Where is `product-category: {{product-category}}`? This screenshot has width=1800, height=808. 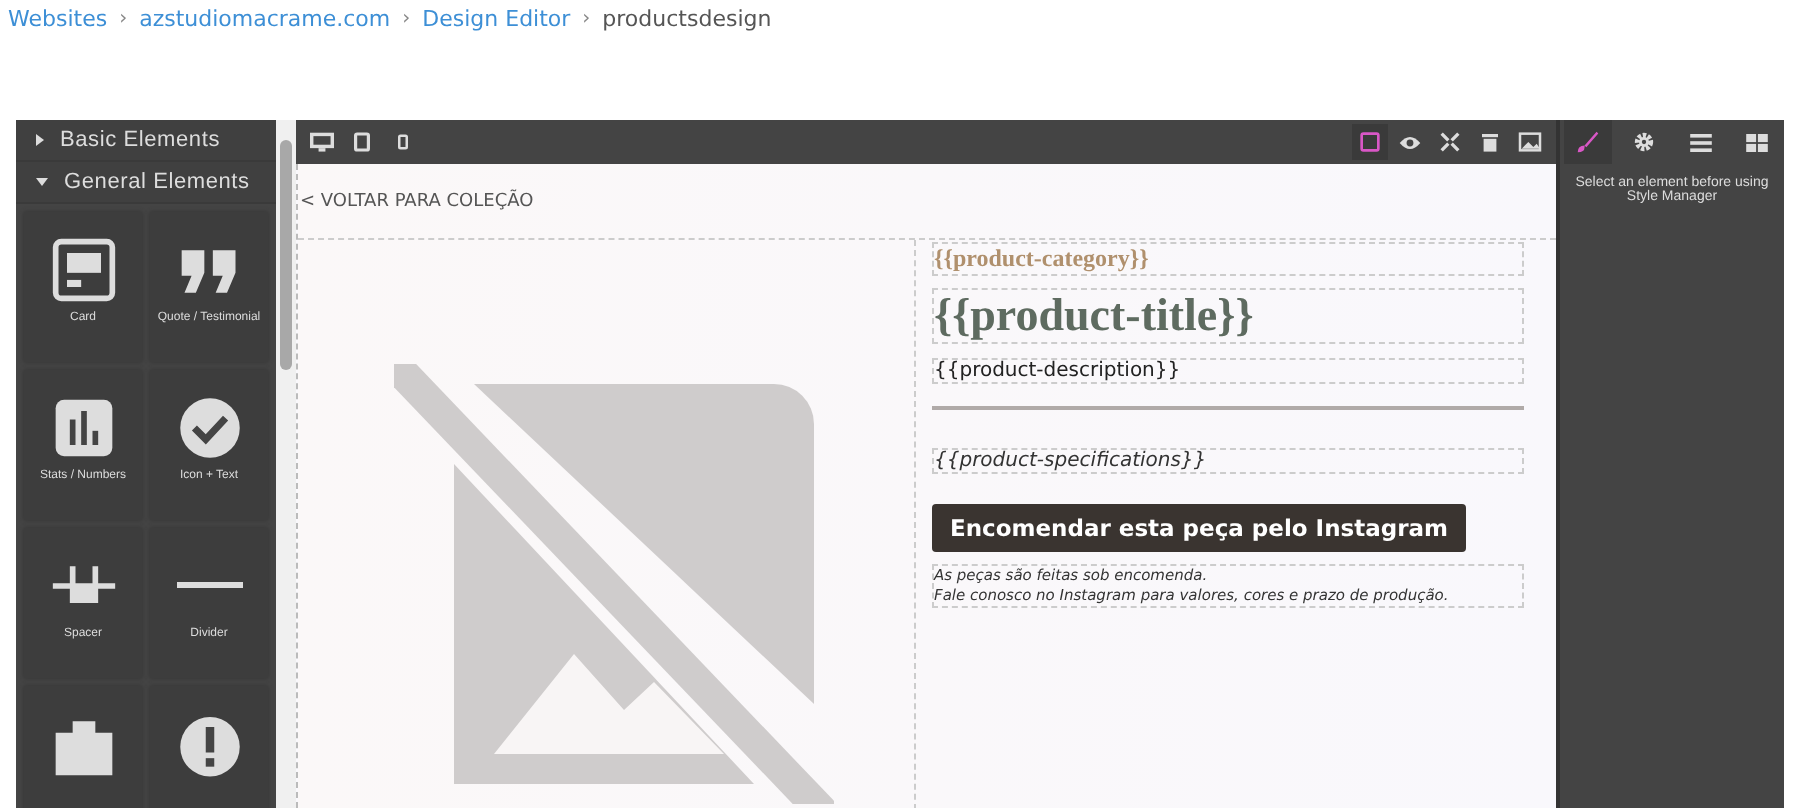
product-category: {{product-category}} is located at coordinates (1228, 259).